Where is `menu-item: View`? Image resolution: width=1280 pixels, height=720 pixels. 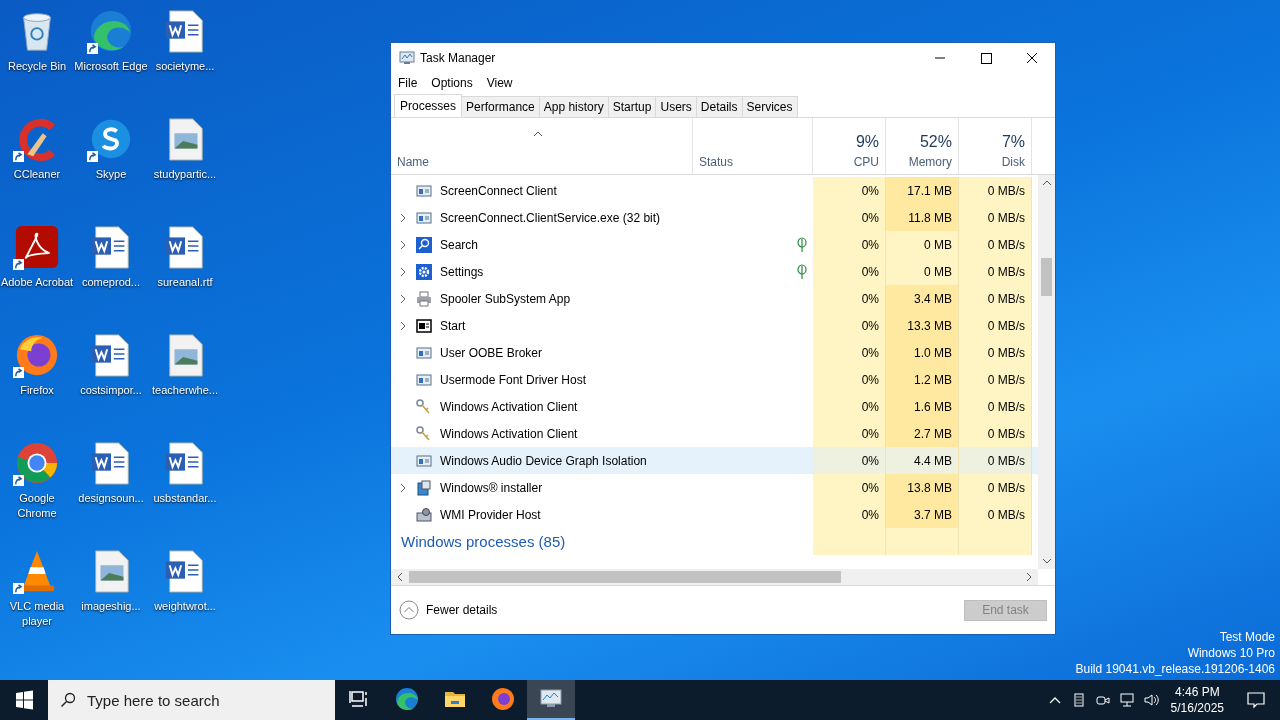 menu-item: View is located at coordinates (499, 83).